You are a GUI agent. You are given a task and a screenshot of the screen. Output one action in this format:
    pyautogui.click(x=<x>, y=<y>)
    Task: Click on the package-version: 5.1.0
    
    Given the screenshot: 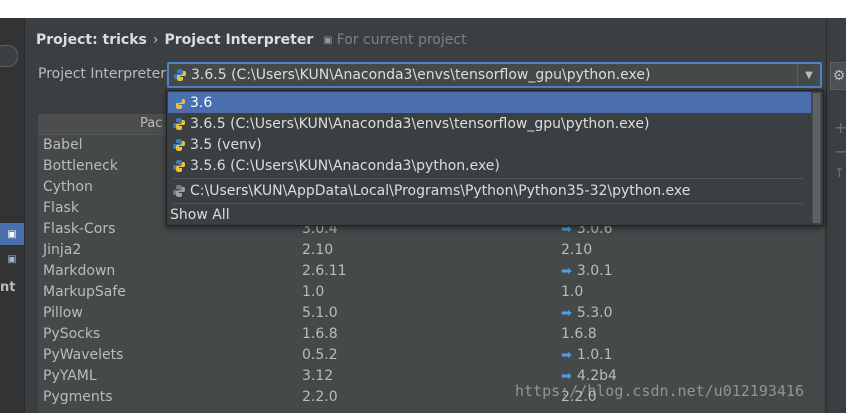 What is the action you would take?
    pyautogui.click(x=320, y=313)
    